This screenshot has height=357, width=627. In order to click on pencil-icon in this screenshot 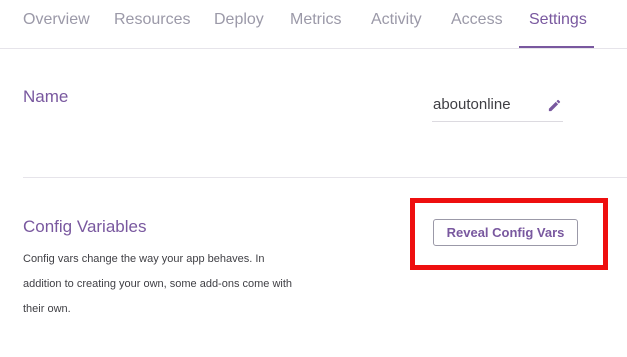, I will do `click(554, 105)`.